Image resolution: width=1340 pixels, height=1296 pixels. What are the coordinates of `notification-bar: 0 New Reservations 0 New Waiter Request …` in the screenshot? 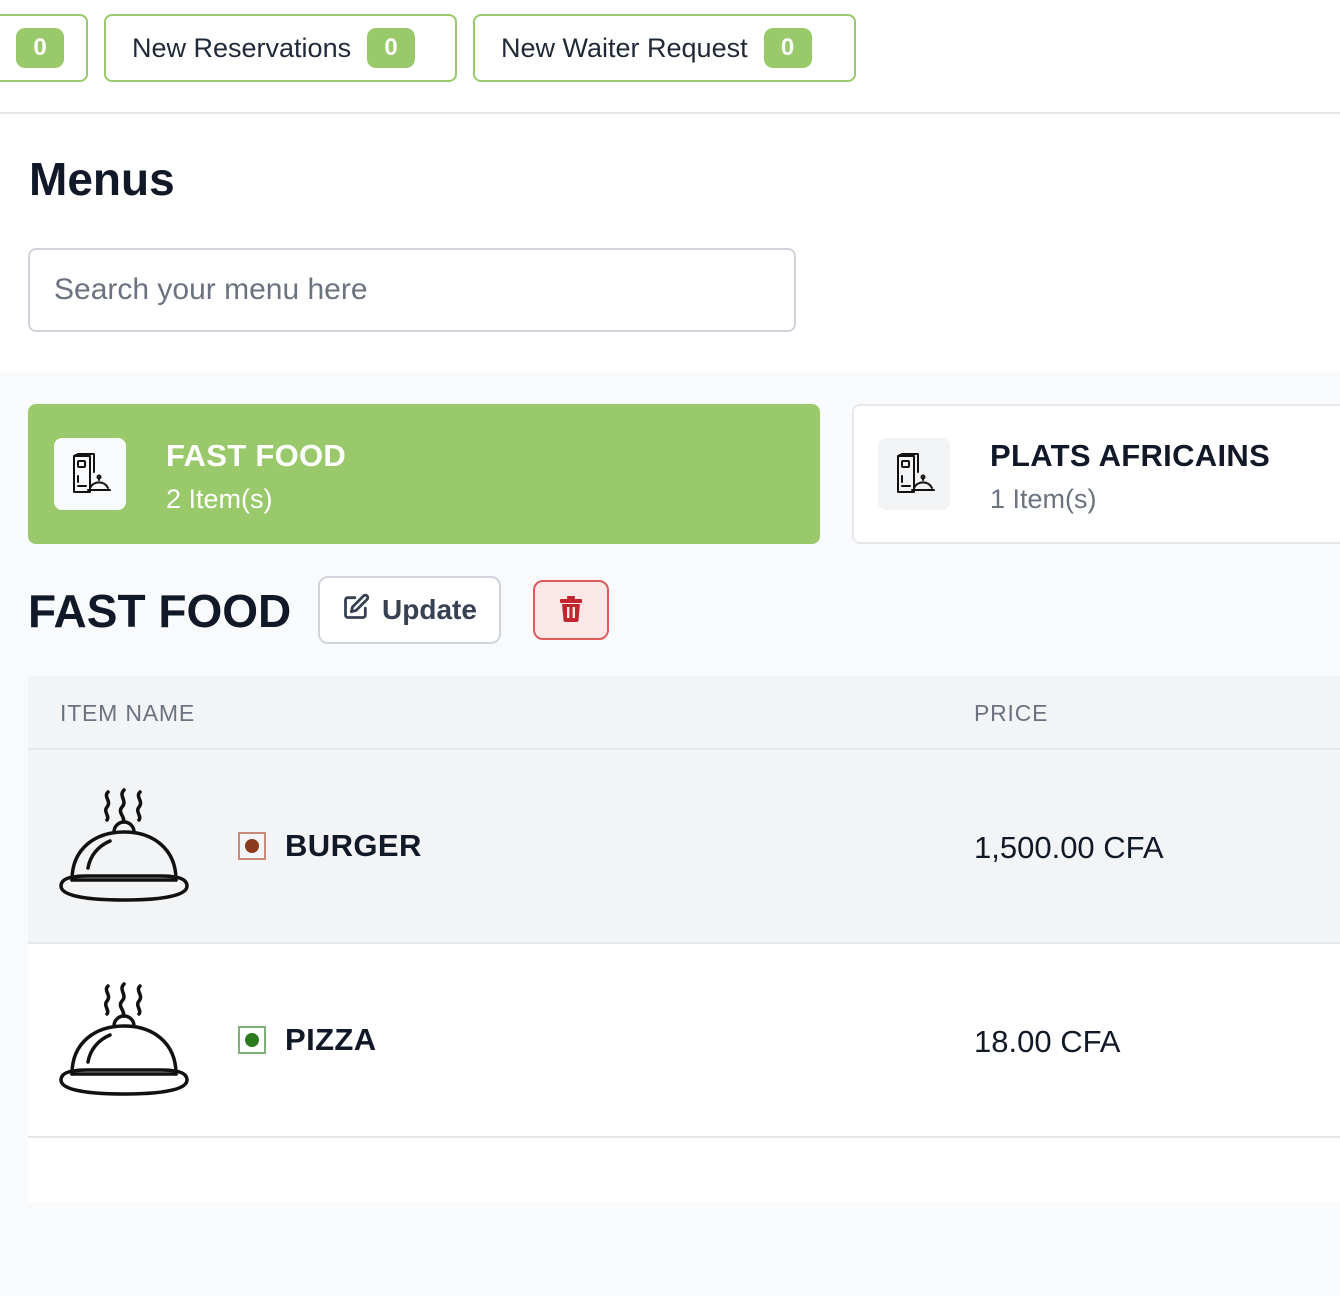 It's located at (670, 57).